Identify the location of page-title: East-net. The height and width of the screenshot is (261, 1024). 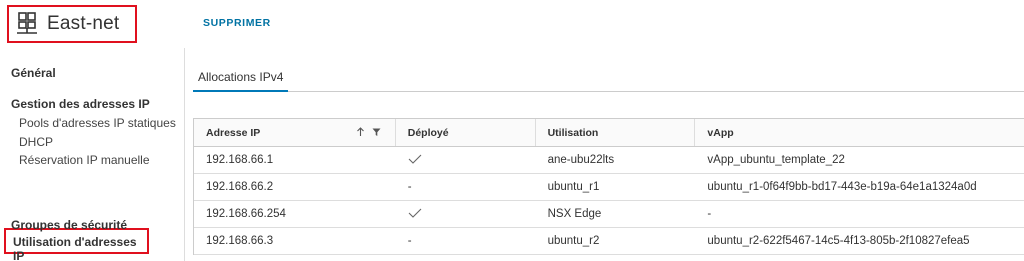
(83, 23).